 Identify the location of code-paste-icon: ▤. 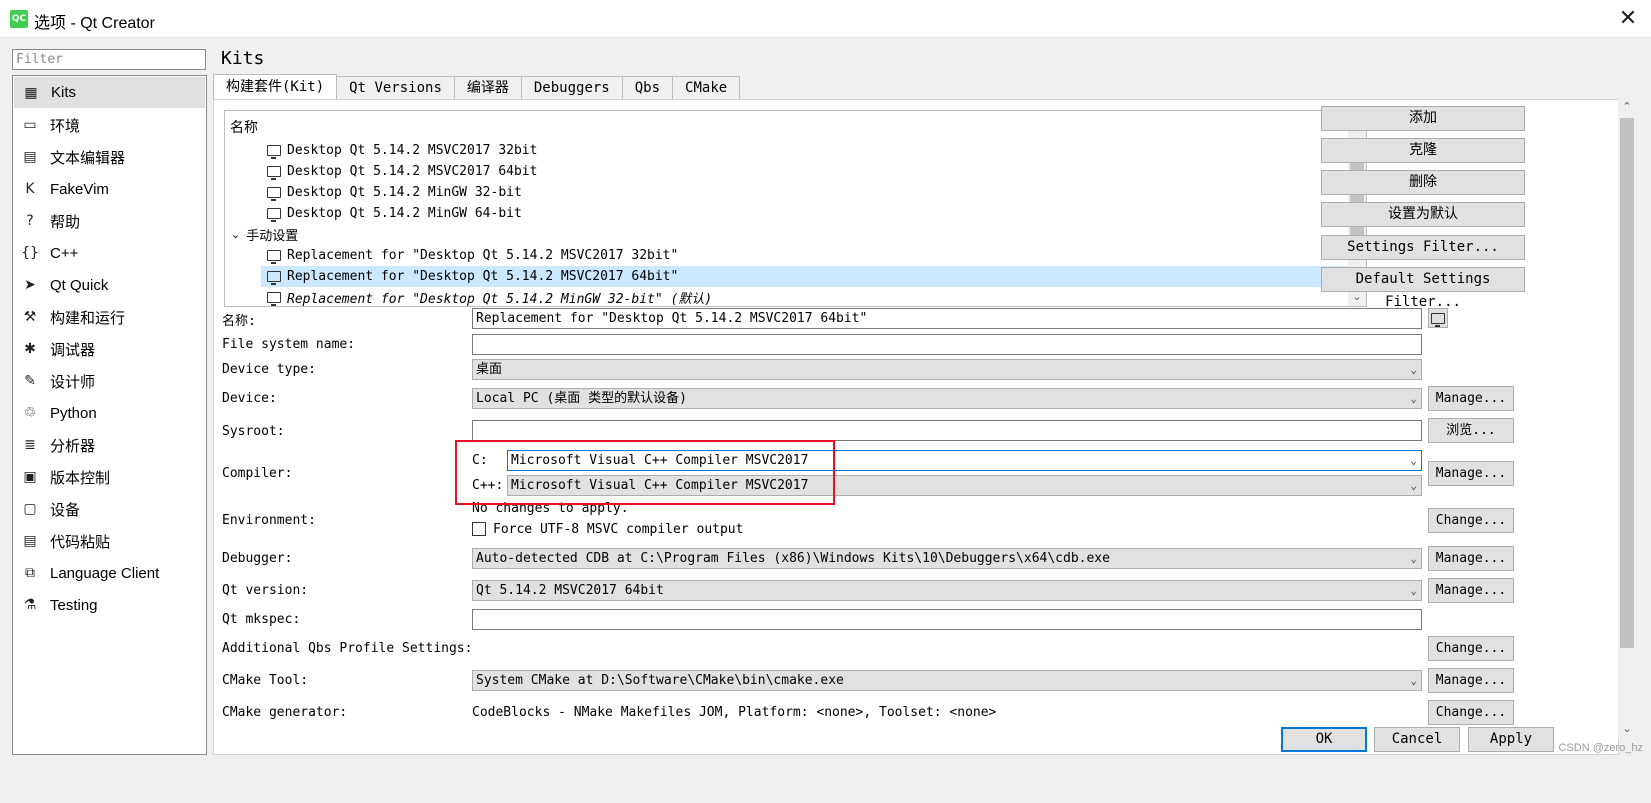
(30, 541).